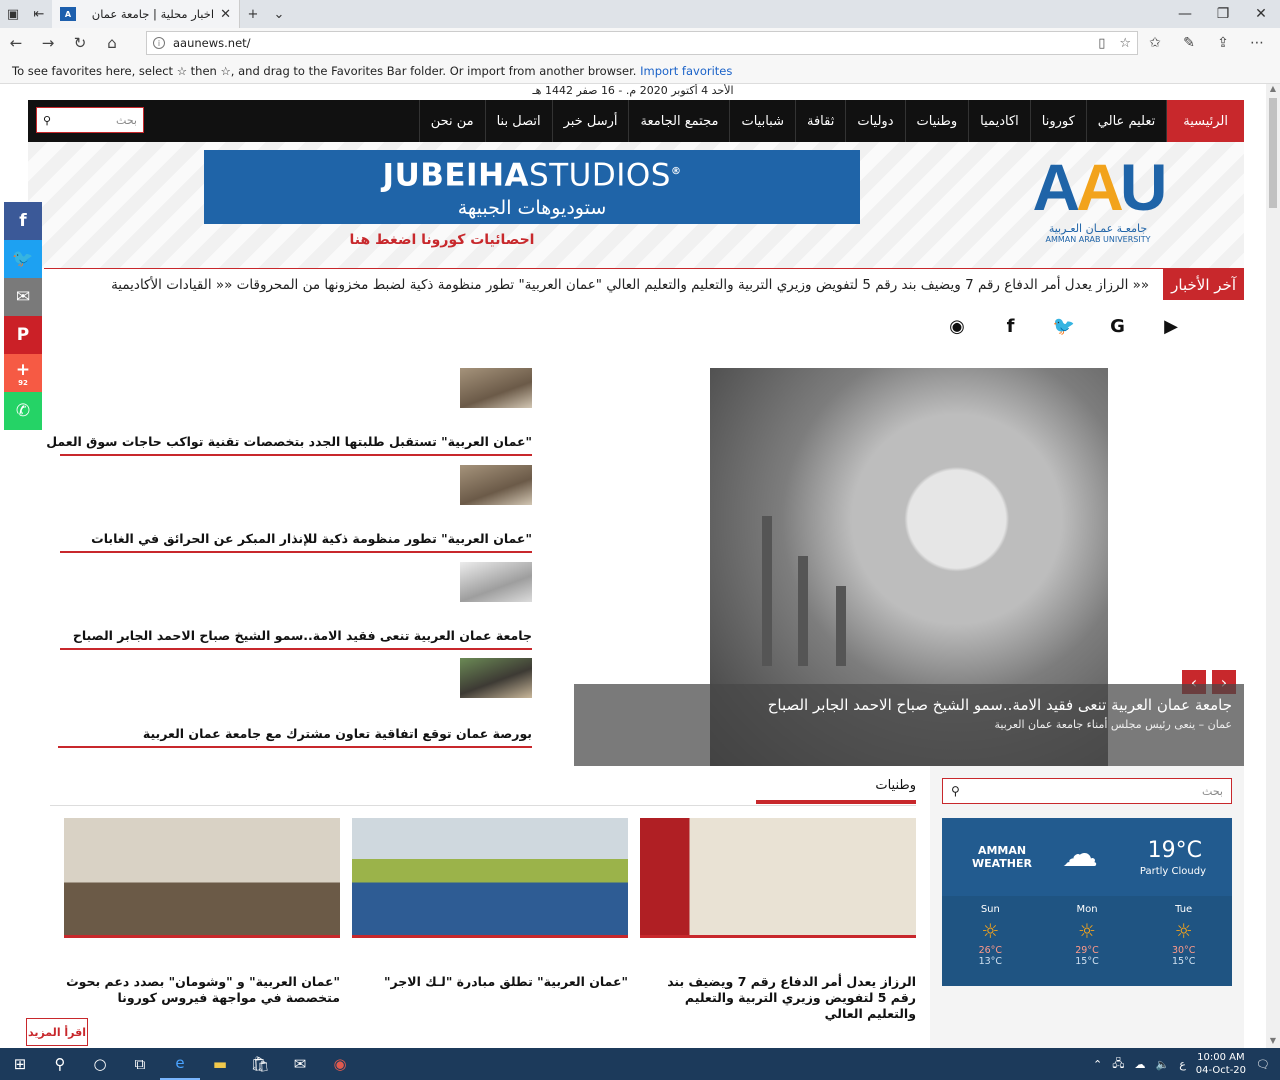  What do you see at coordinates (16, 43) in the screenshot?
I see `back-icon: ←` at bounding box center [16, 43].